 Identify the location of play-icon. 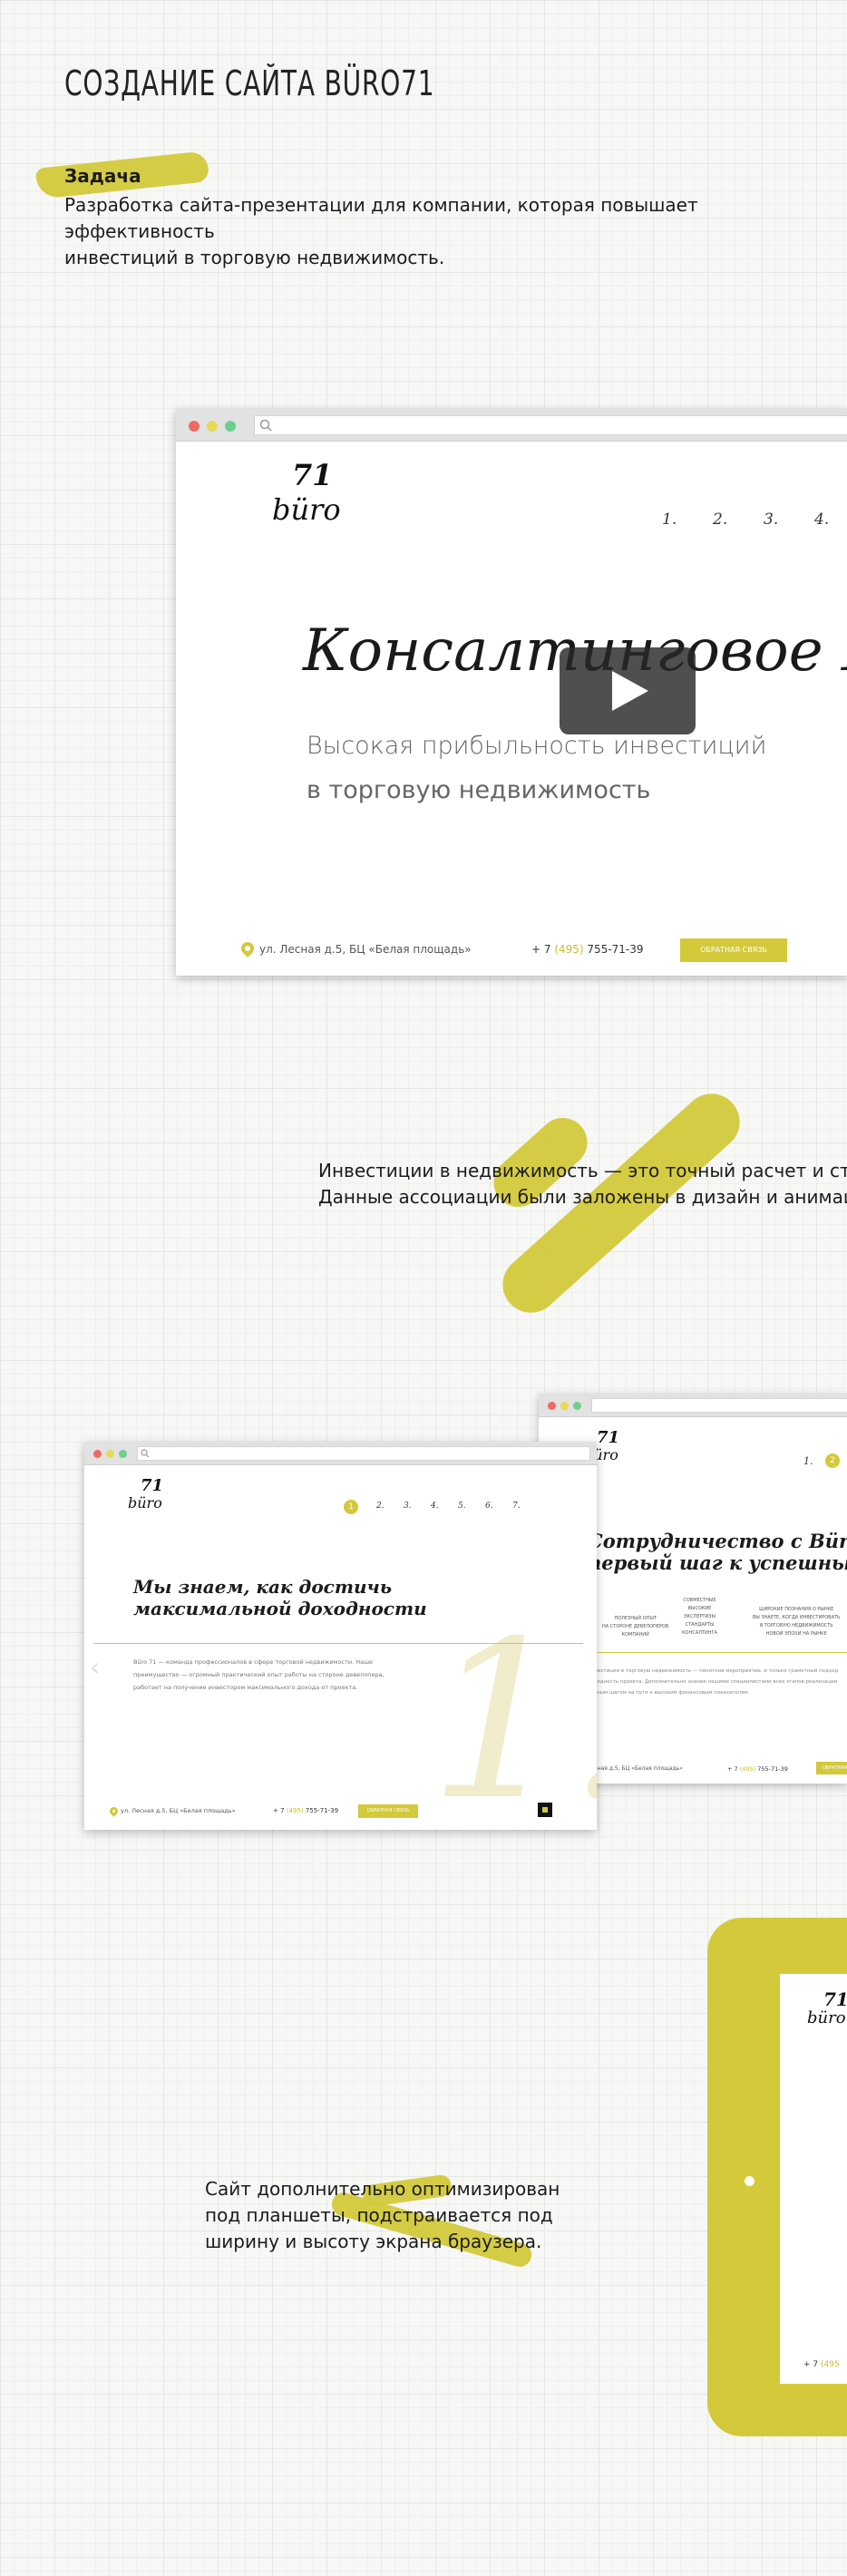
(630, 691).